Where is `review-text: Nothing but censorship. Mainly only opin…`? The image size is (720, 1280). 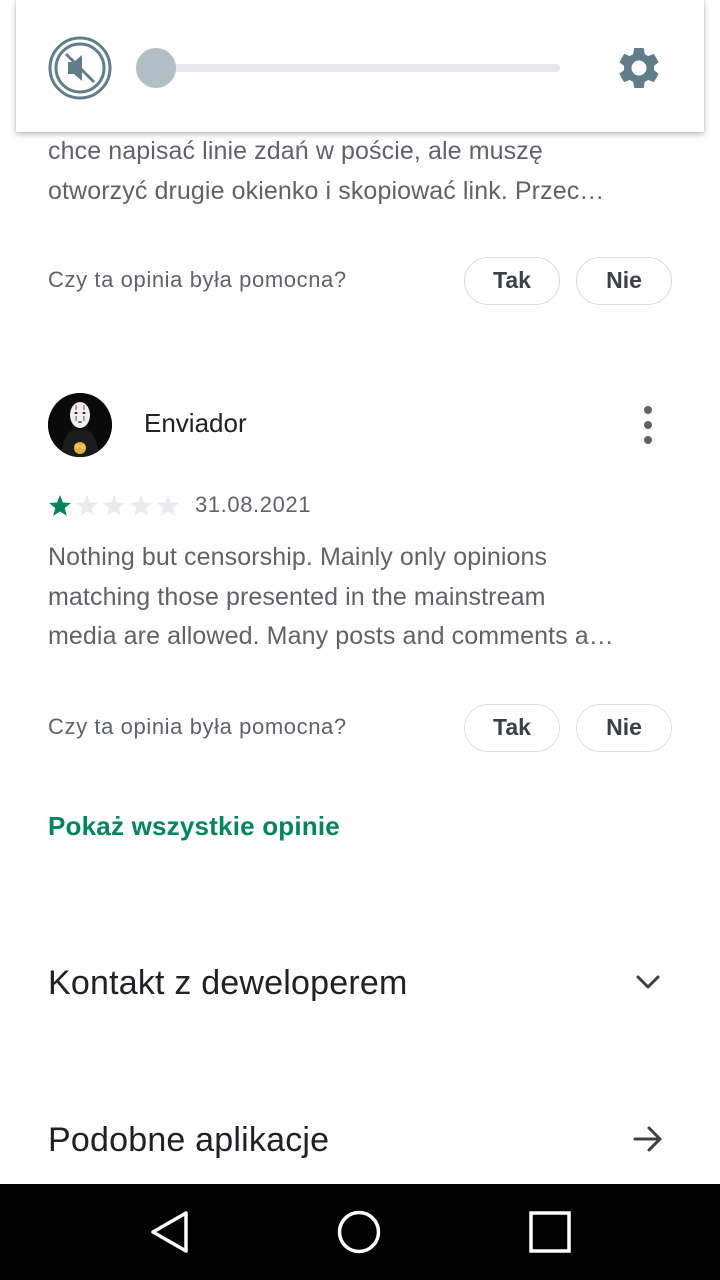 review-text: Nothing but censorship. Mainly only opin… is located at coordinates (360, 597).